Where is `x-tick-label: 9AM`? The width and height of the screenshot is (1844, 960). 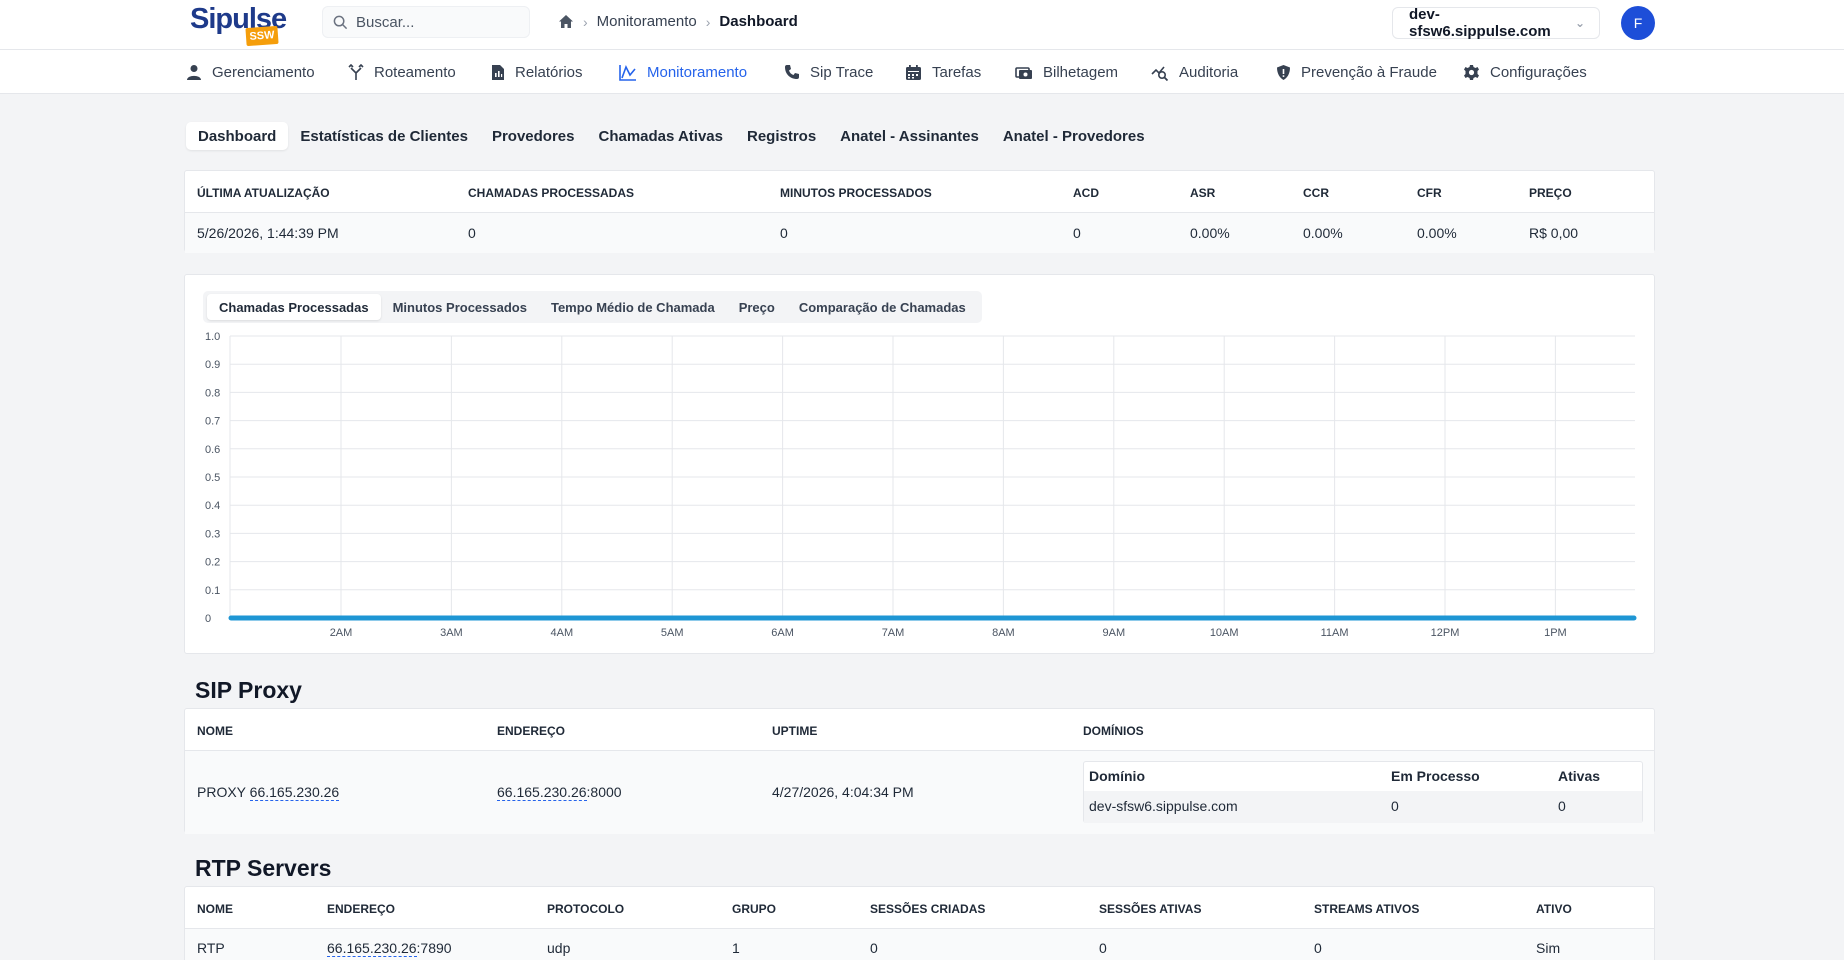
x-tick-label: 9AM is located at coordinates (1113, 633).